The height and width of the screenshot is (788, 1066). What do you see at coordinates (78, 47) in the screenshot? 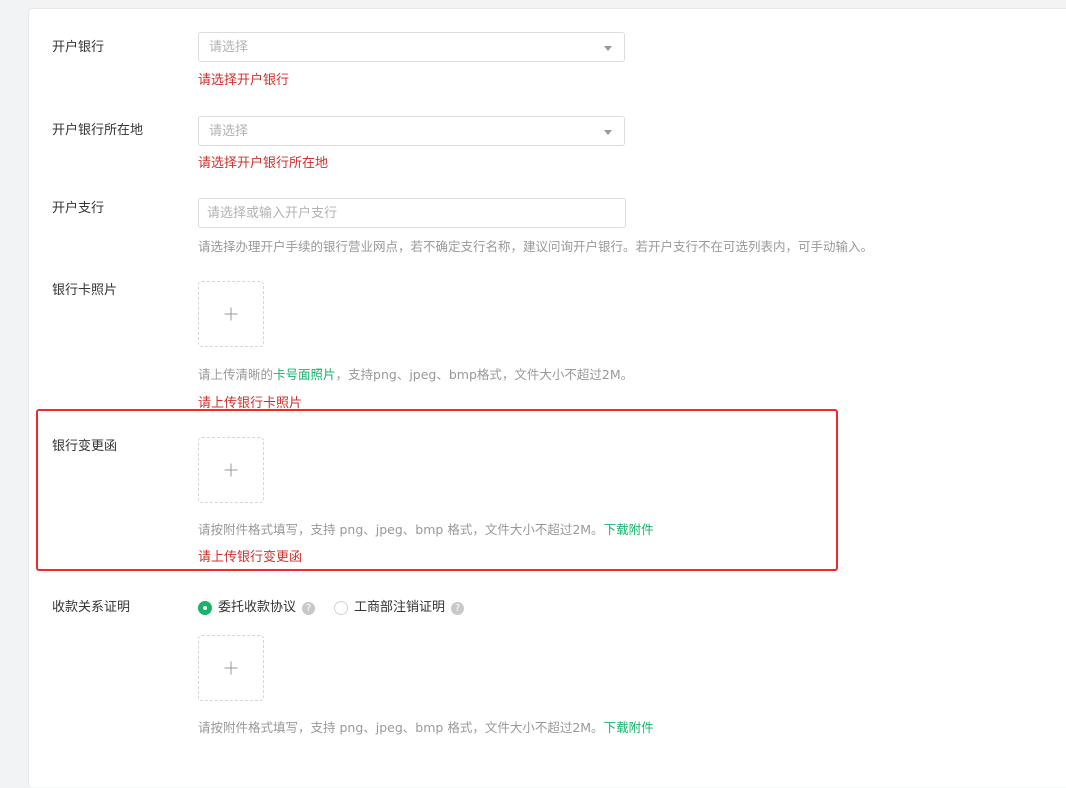
I see `bank-label: 开户银行` at bounding box center [78, 47].